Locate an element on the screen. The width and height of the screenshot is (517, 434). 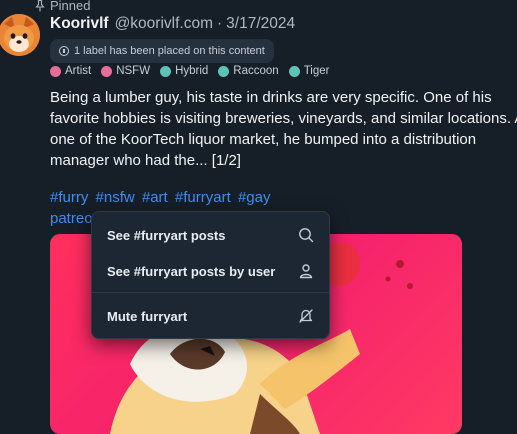
tag-label: Hybrid is located at coordinates (192, 71).